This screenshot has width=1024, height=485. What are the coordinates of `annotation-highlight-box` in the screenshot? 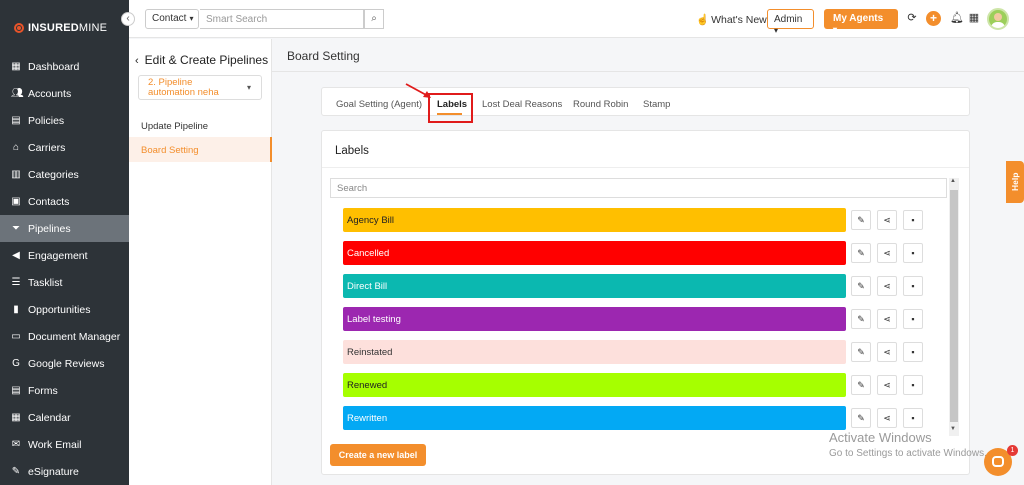 It's located at (450, 108).